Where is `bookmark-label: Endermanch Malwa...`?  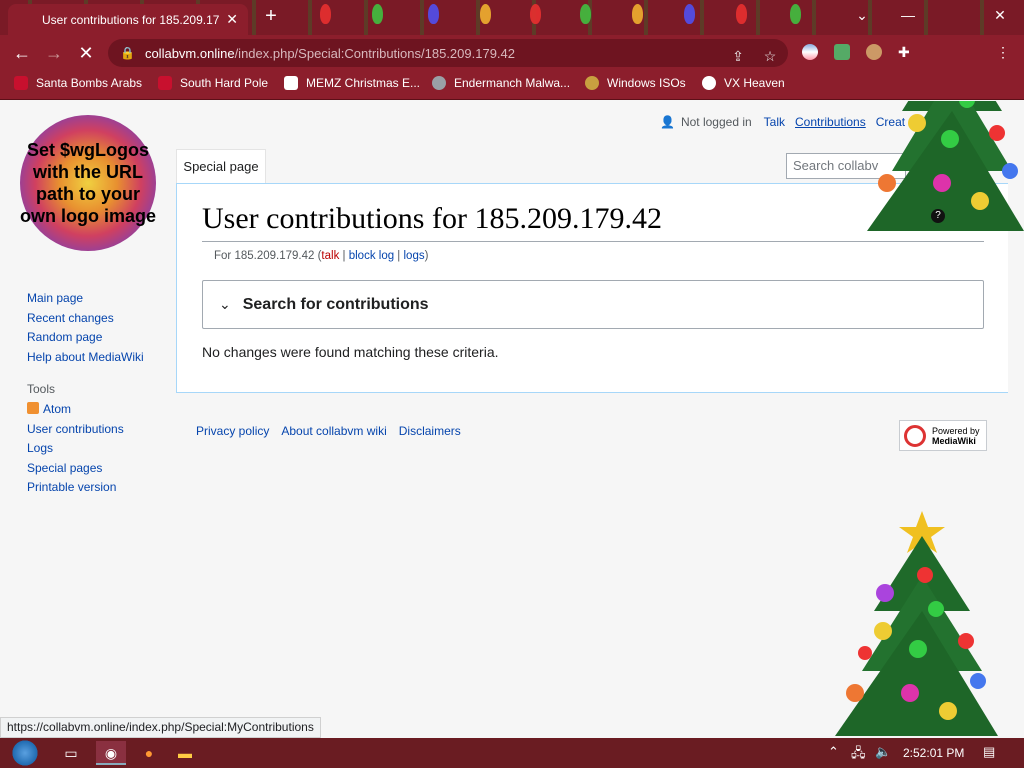 bookmark-label: Endermanch Malwa... is located at coordinates (512, 83).